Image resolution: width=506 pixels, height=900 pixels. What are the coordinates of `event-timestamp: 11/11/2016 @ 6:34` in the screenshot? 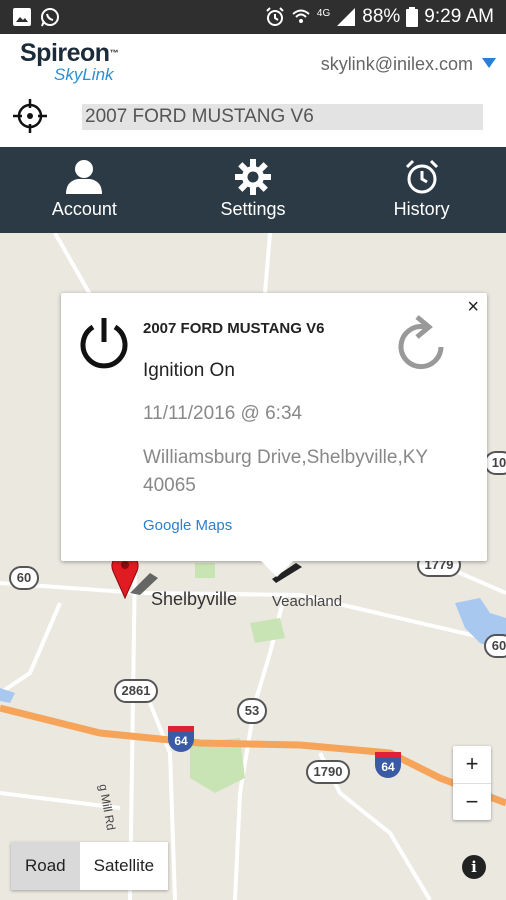 It's located at (223, 413).